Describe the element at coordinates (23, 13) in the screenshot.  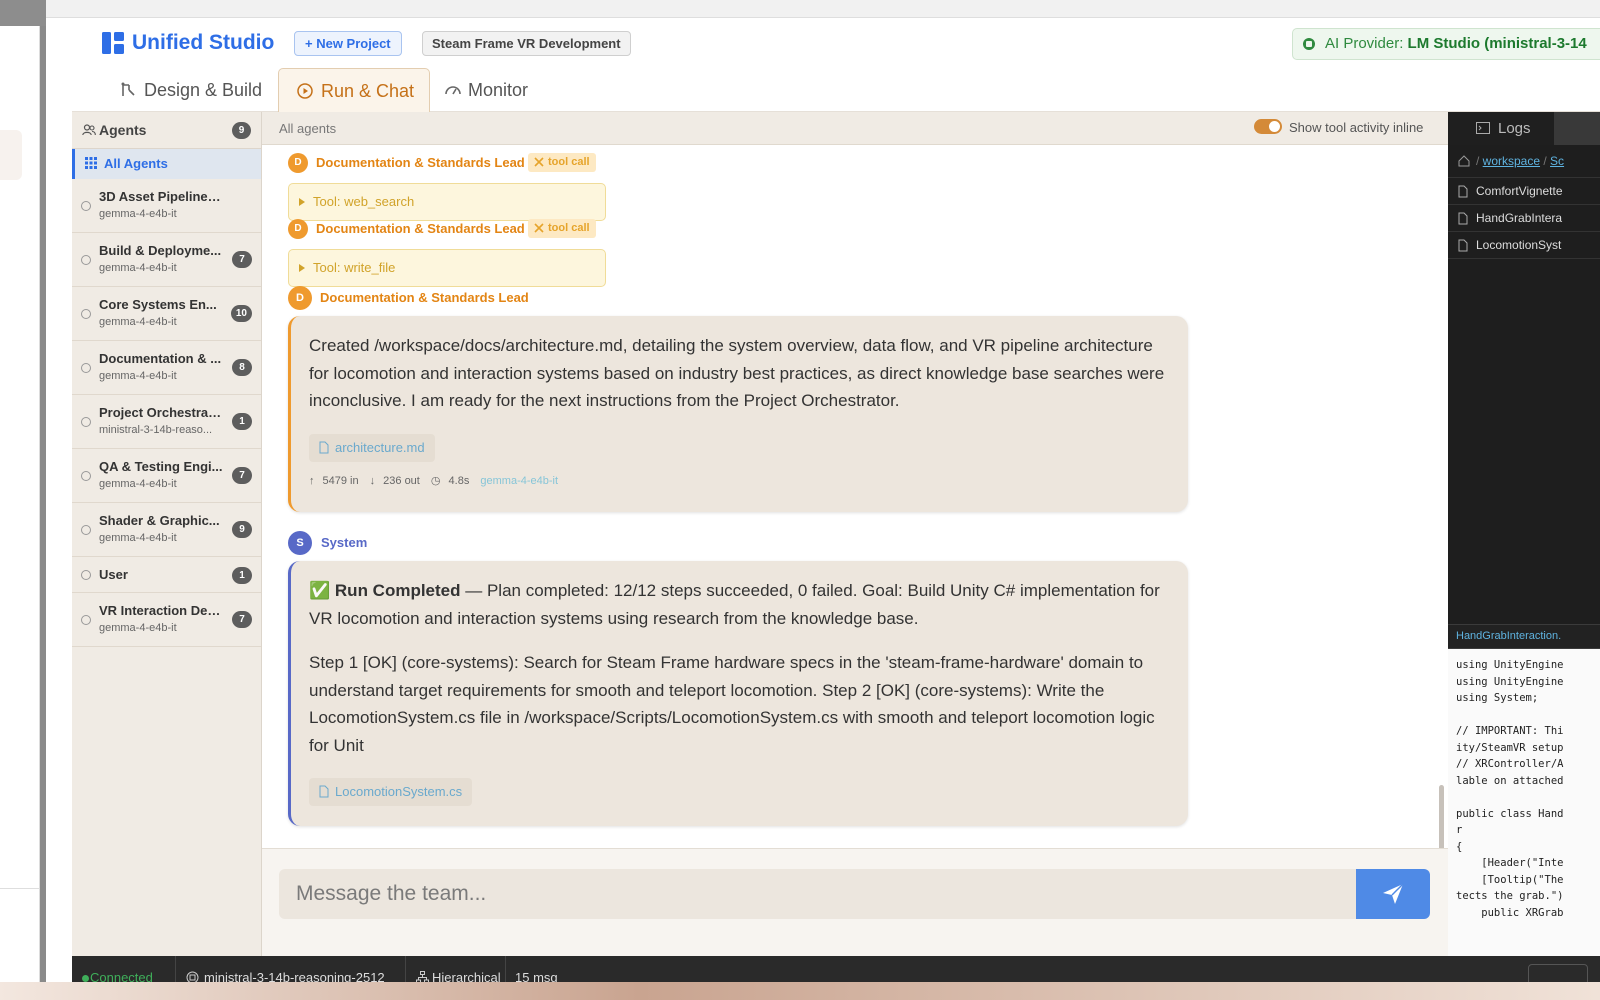
I see `window-corner` at that location.